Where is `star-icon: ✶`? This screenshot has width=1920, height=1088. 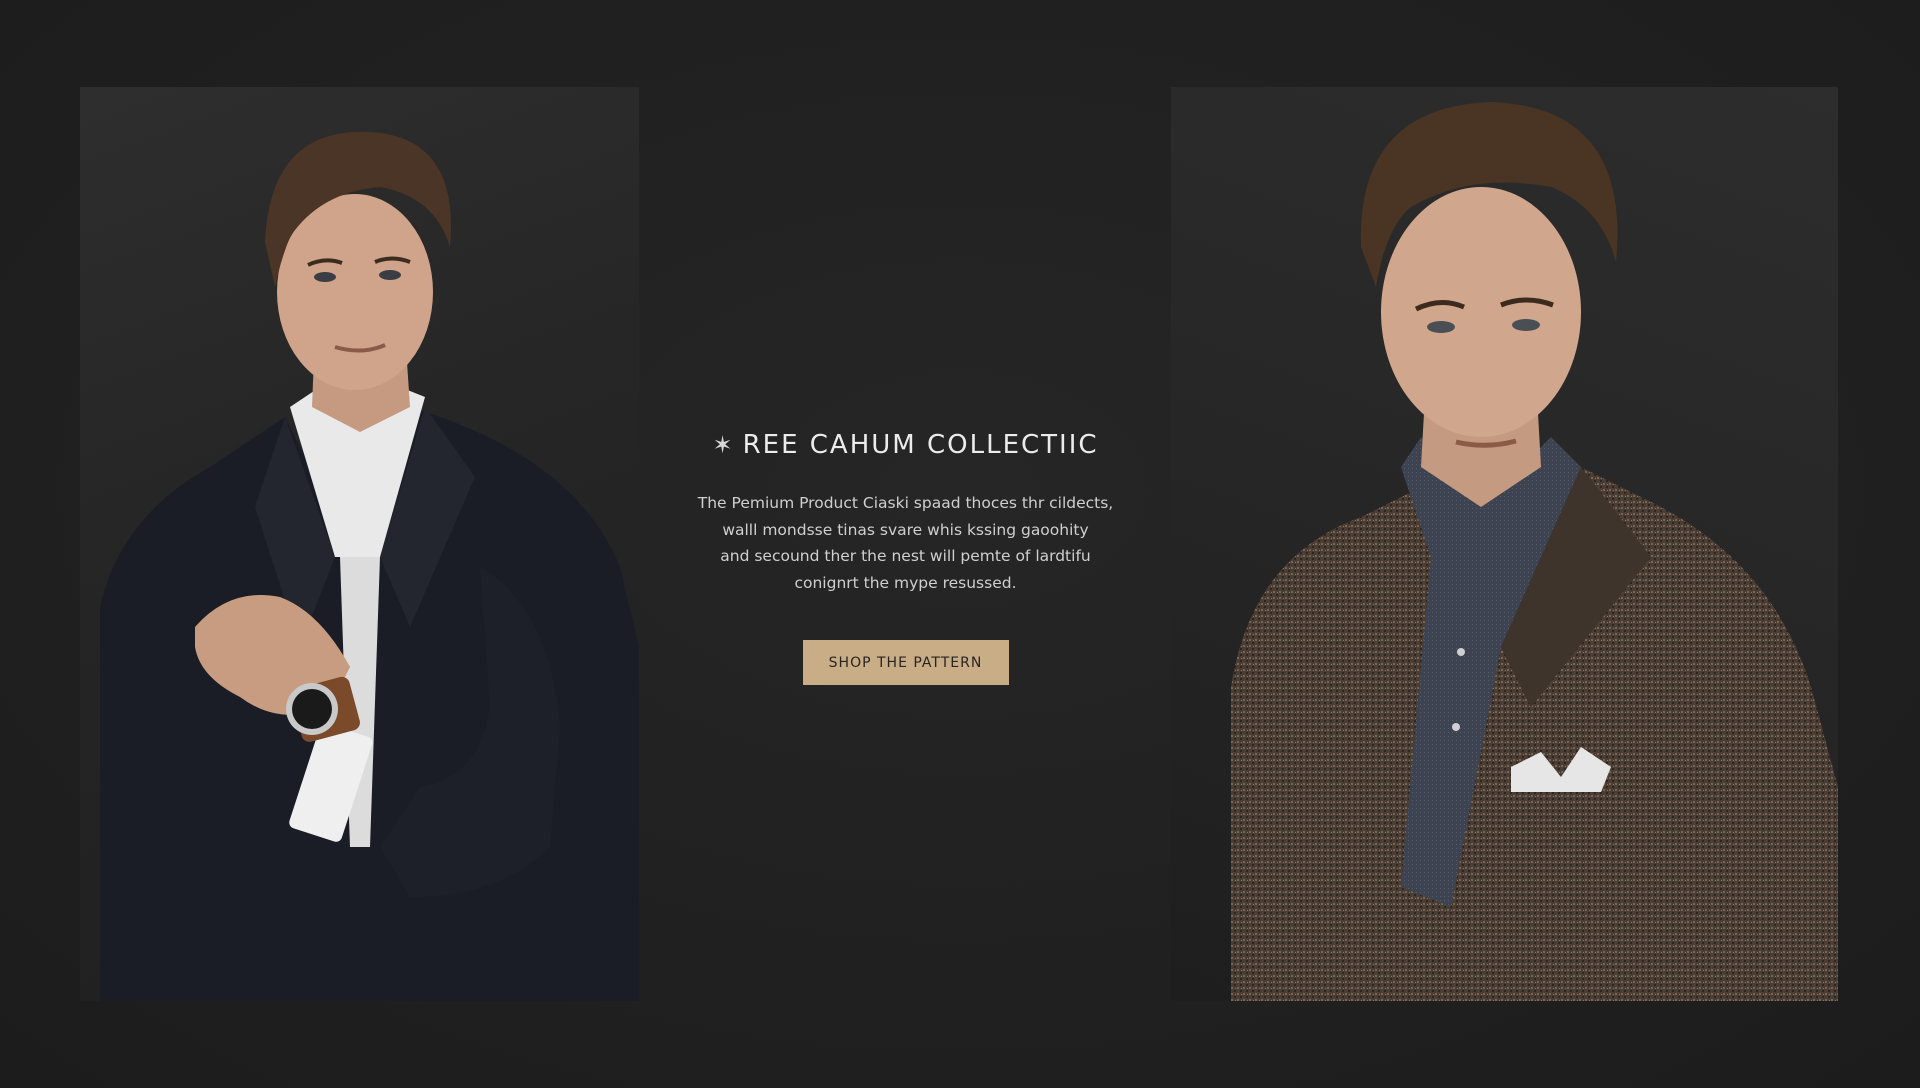 star-icon: ✶ is located at coordinates (723, 445).